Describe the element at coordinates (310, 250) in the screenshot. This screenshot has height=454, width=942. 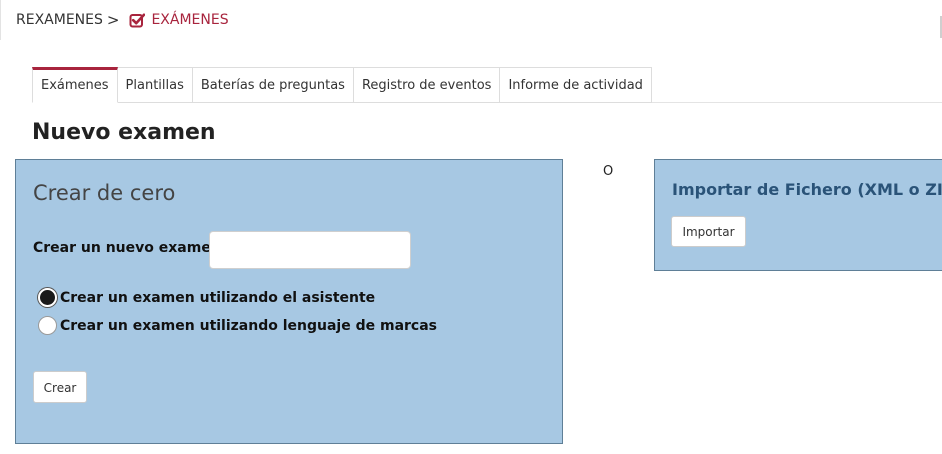
I see `exam-name-input` at that location.